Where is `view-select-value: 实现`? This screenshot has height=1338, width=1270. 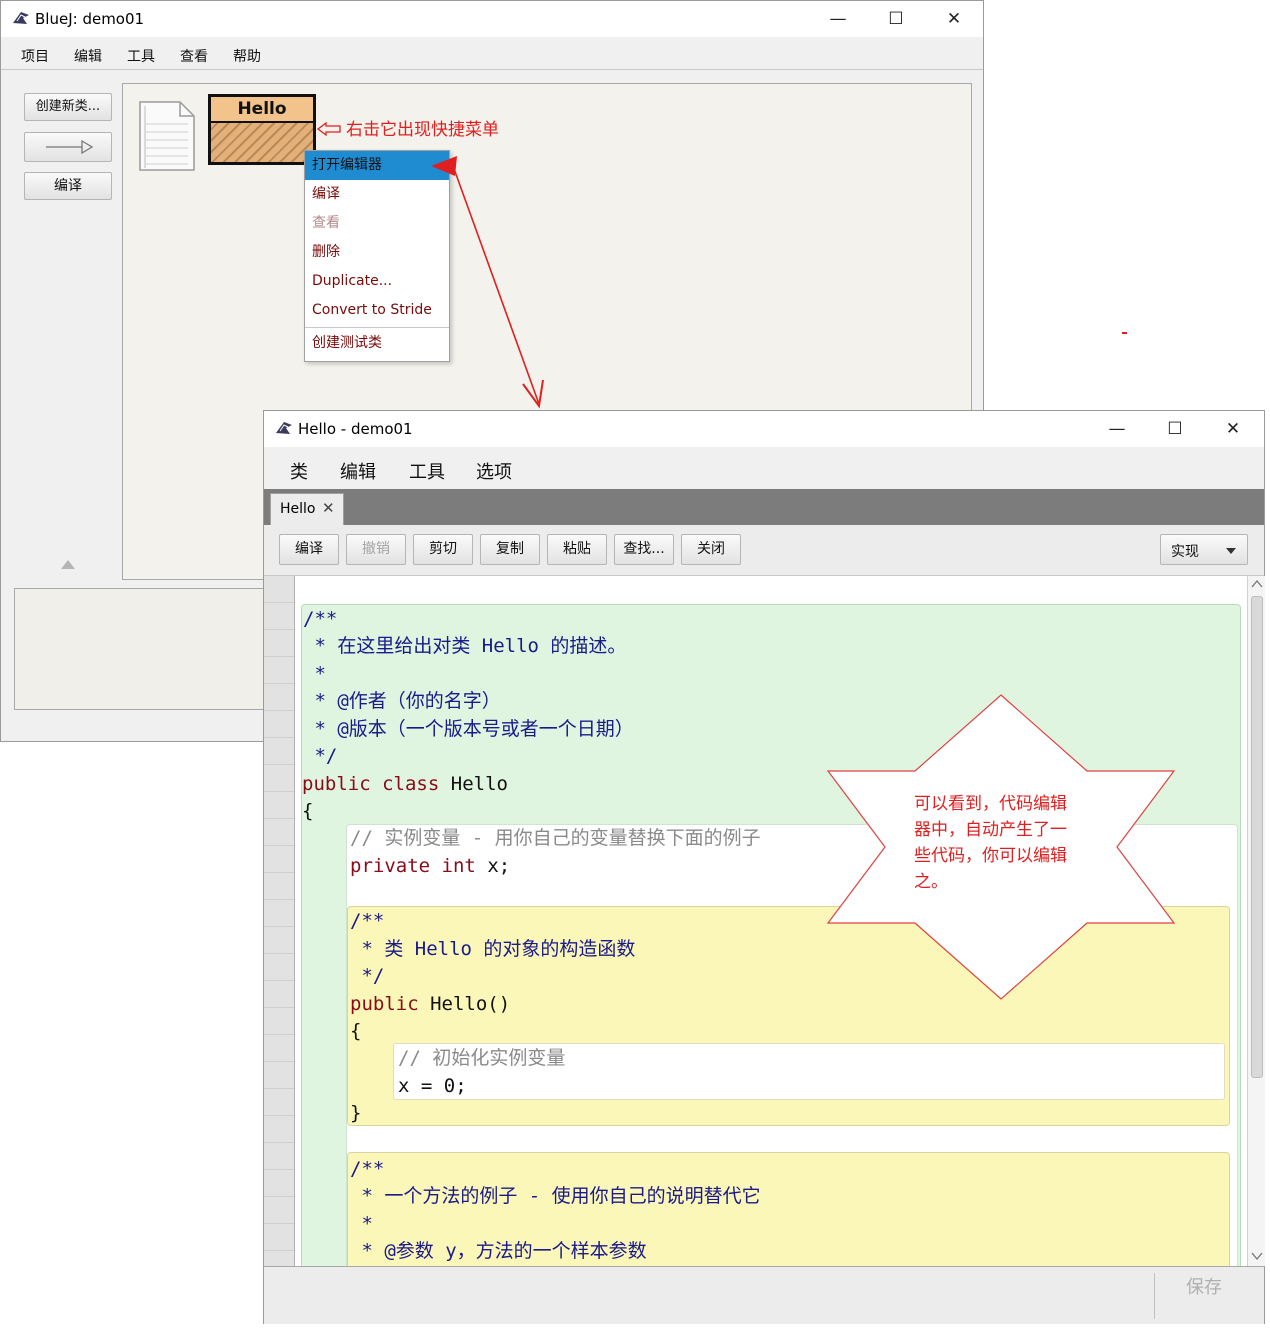 view-select-value: 实现 is located at coordinates (1185, 552).